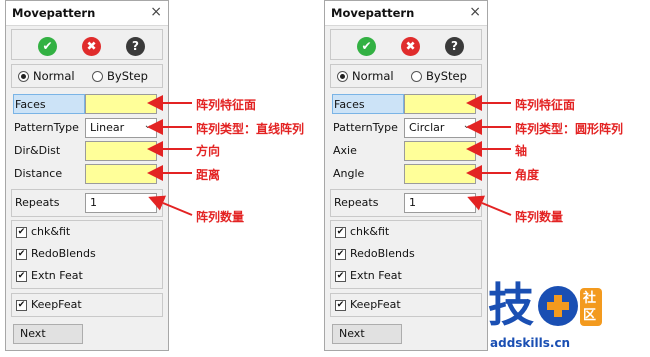 The height and width of the screenshot is (357, 650). What do you see at coordinates (530, 343) in the screenshot?
I see `logo-url: addskills.cn` at bounding box center [530, 343].